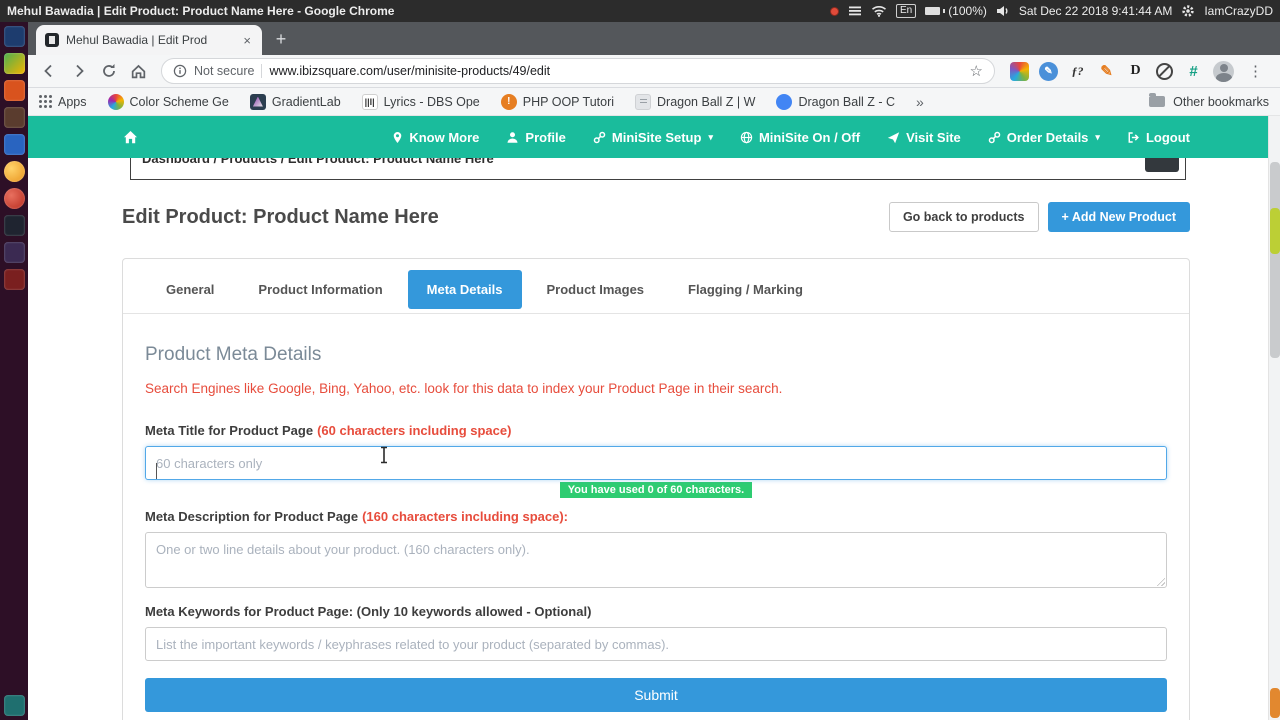 The height and width of the screenshot is (720, 1280). Describe the element at coordinates (1044, 137) in the screenshot. I see `nav-item-order-details: Order Details ▾` at that location.